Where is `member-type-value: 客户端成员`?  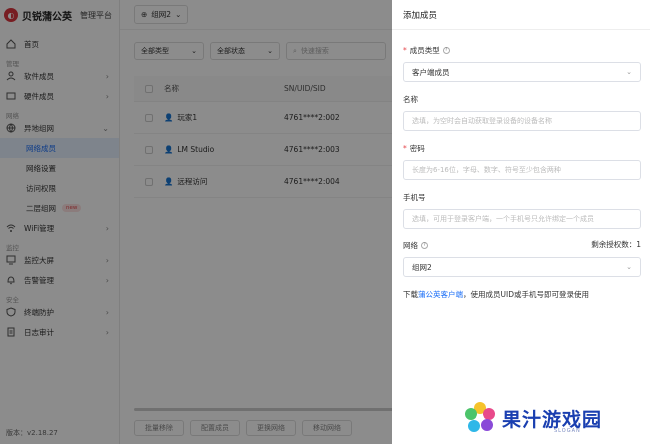
member-type-value: 客户端成员 is located at coordinates (431, 72).